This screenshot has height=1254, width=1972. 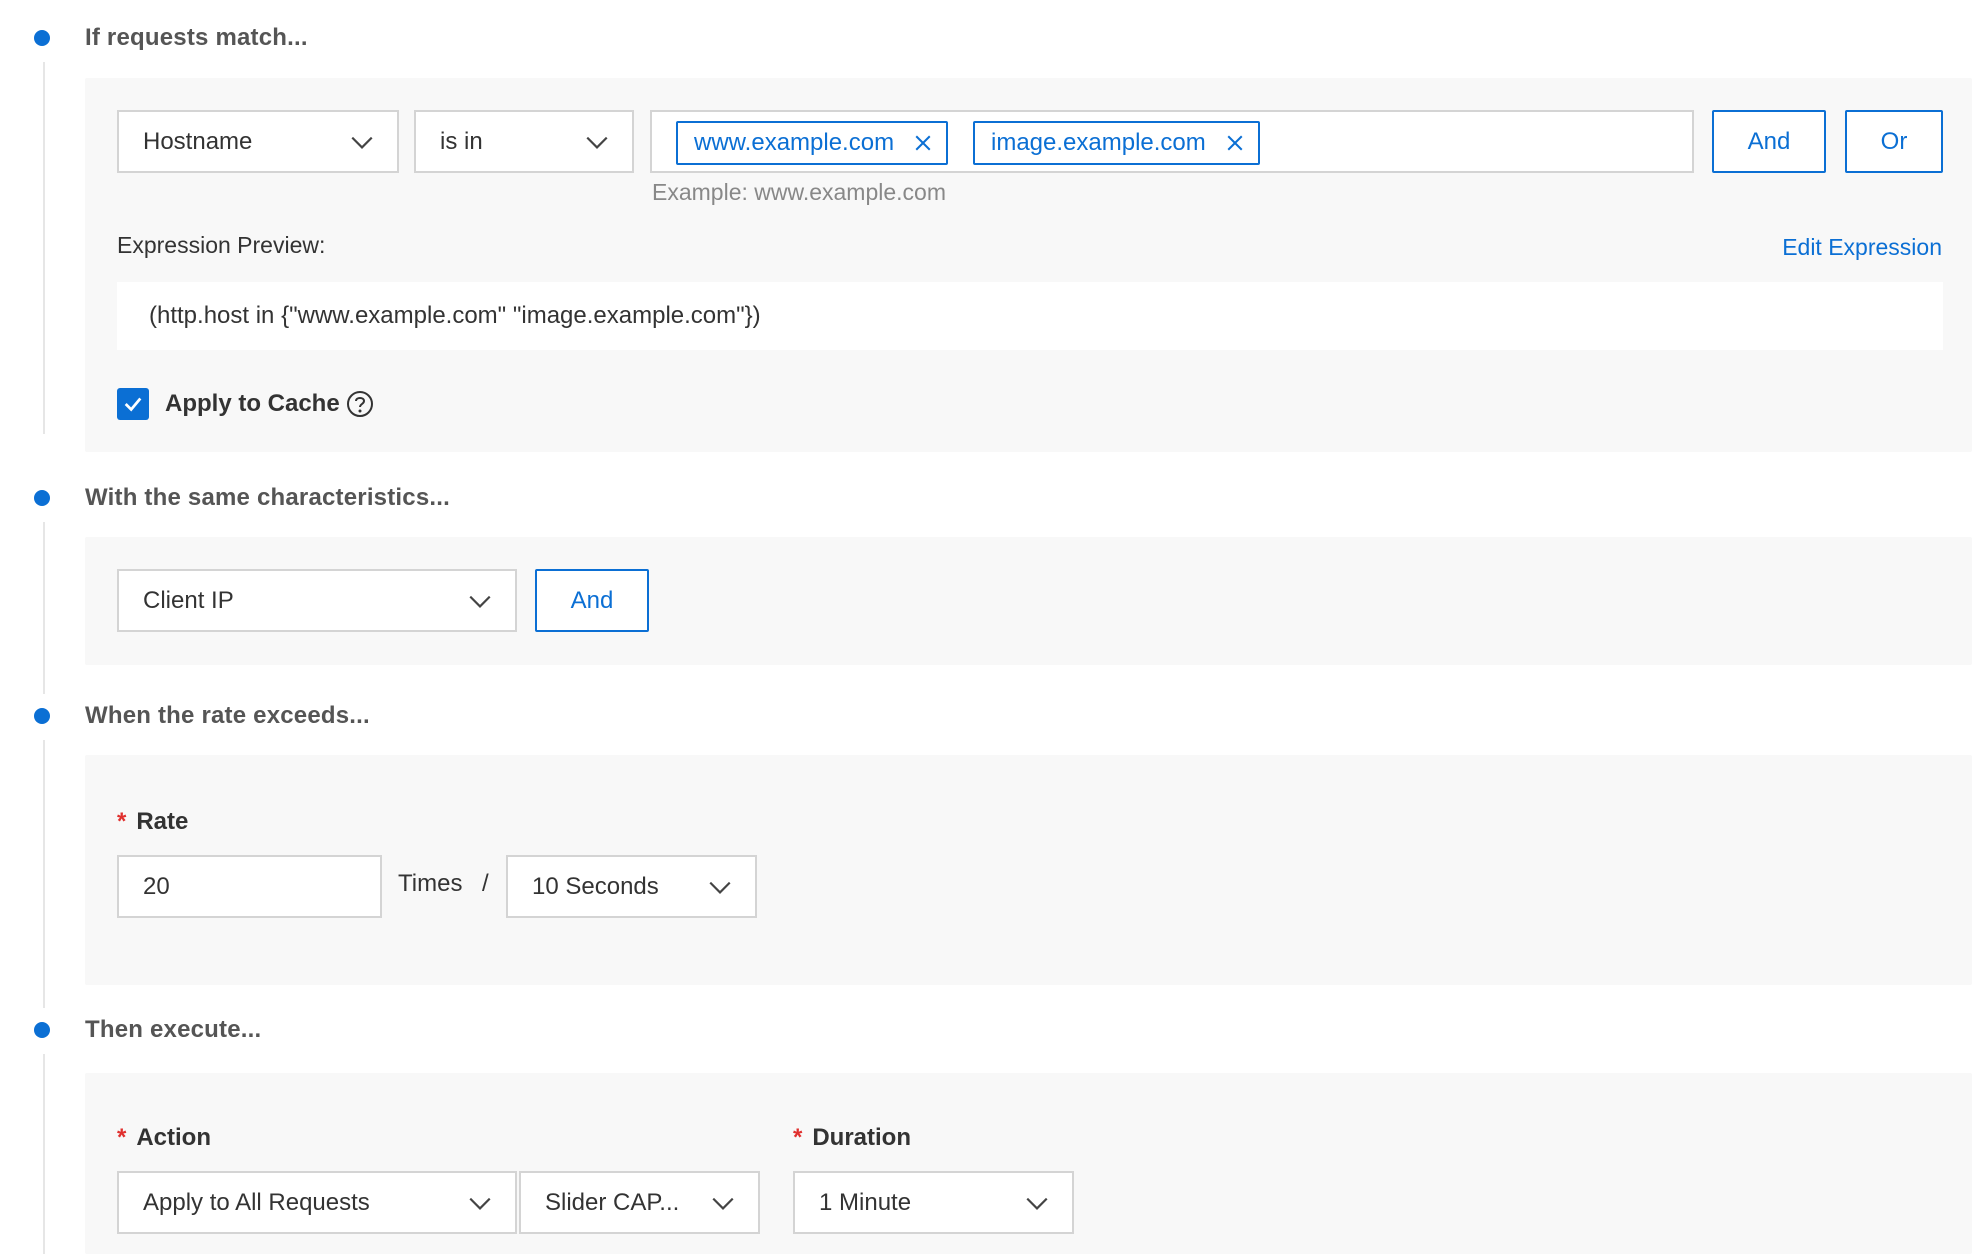 What do you see at coordinates (249, 886) in the screenshot?
I see `rate-input: 20` at bounding box center [249, 886].